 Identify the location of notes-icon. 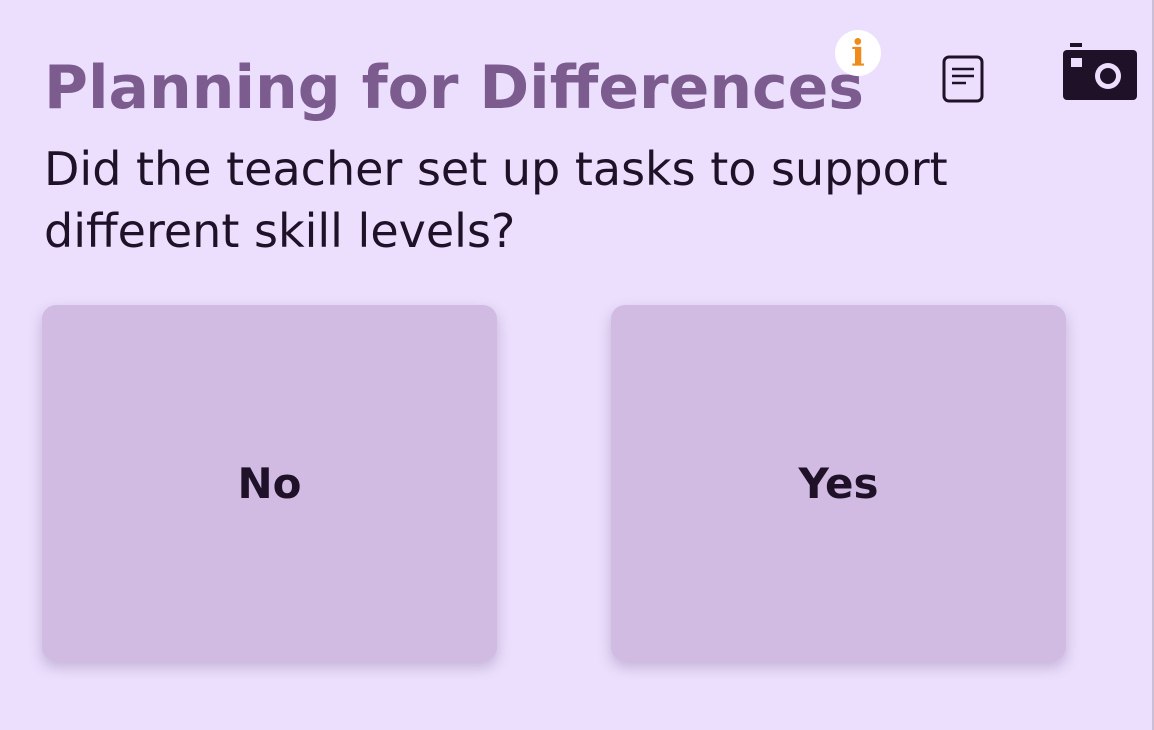
(963, 79).